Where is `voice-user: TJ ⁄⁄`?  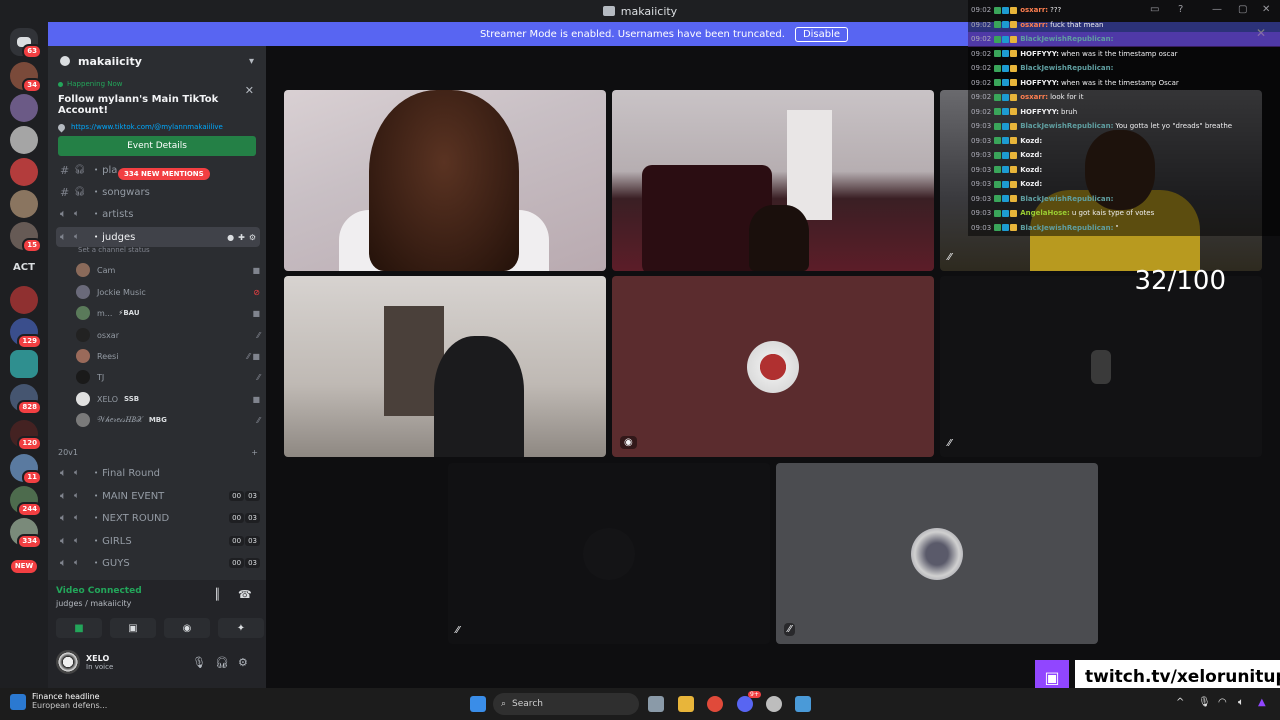
voice-user: TJ ⁄⁄ is located at coordinates (168, 377).